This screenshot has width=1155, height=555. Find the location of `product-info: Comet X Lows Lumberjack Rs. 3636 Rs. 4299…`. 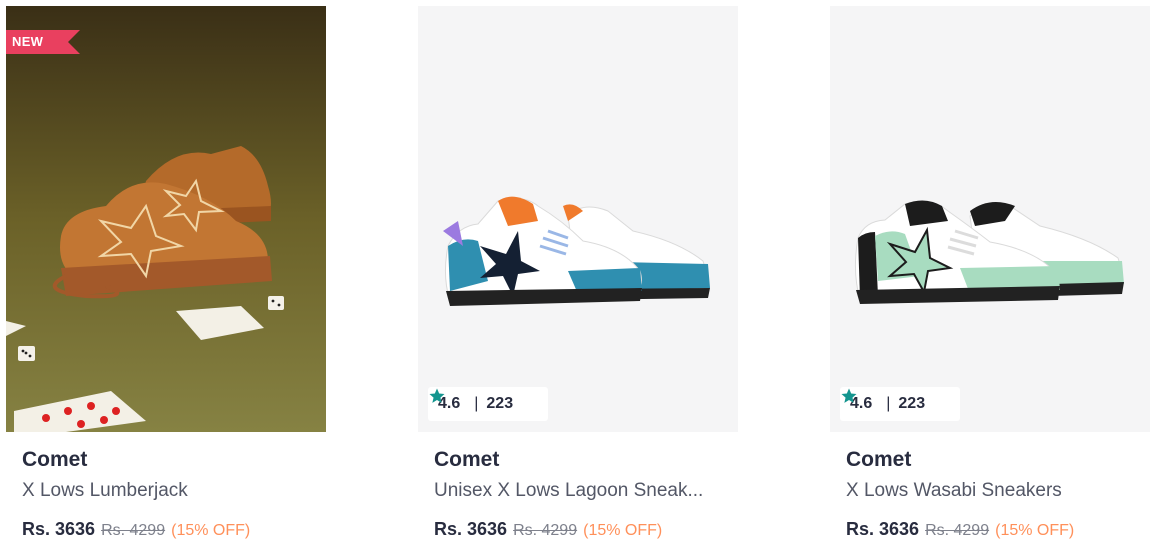

product-info: Comet X Lows Lumberjack Rs. 3636 Rs. 4299… is located at coordinates (172, 494).